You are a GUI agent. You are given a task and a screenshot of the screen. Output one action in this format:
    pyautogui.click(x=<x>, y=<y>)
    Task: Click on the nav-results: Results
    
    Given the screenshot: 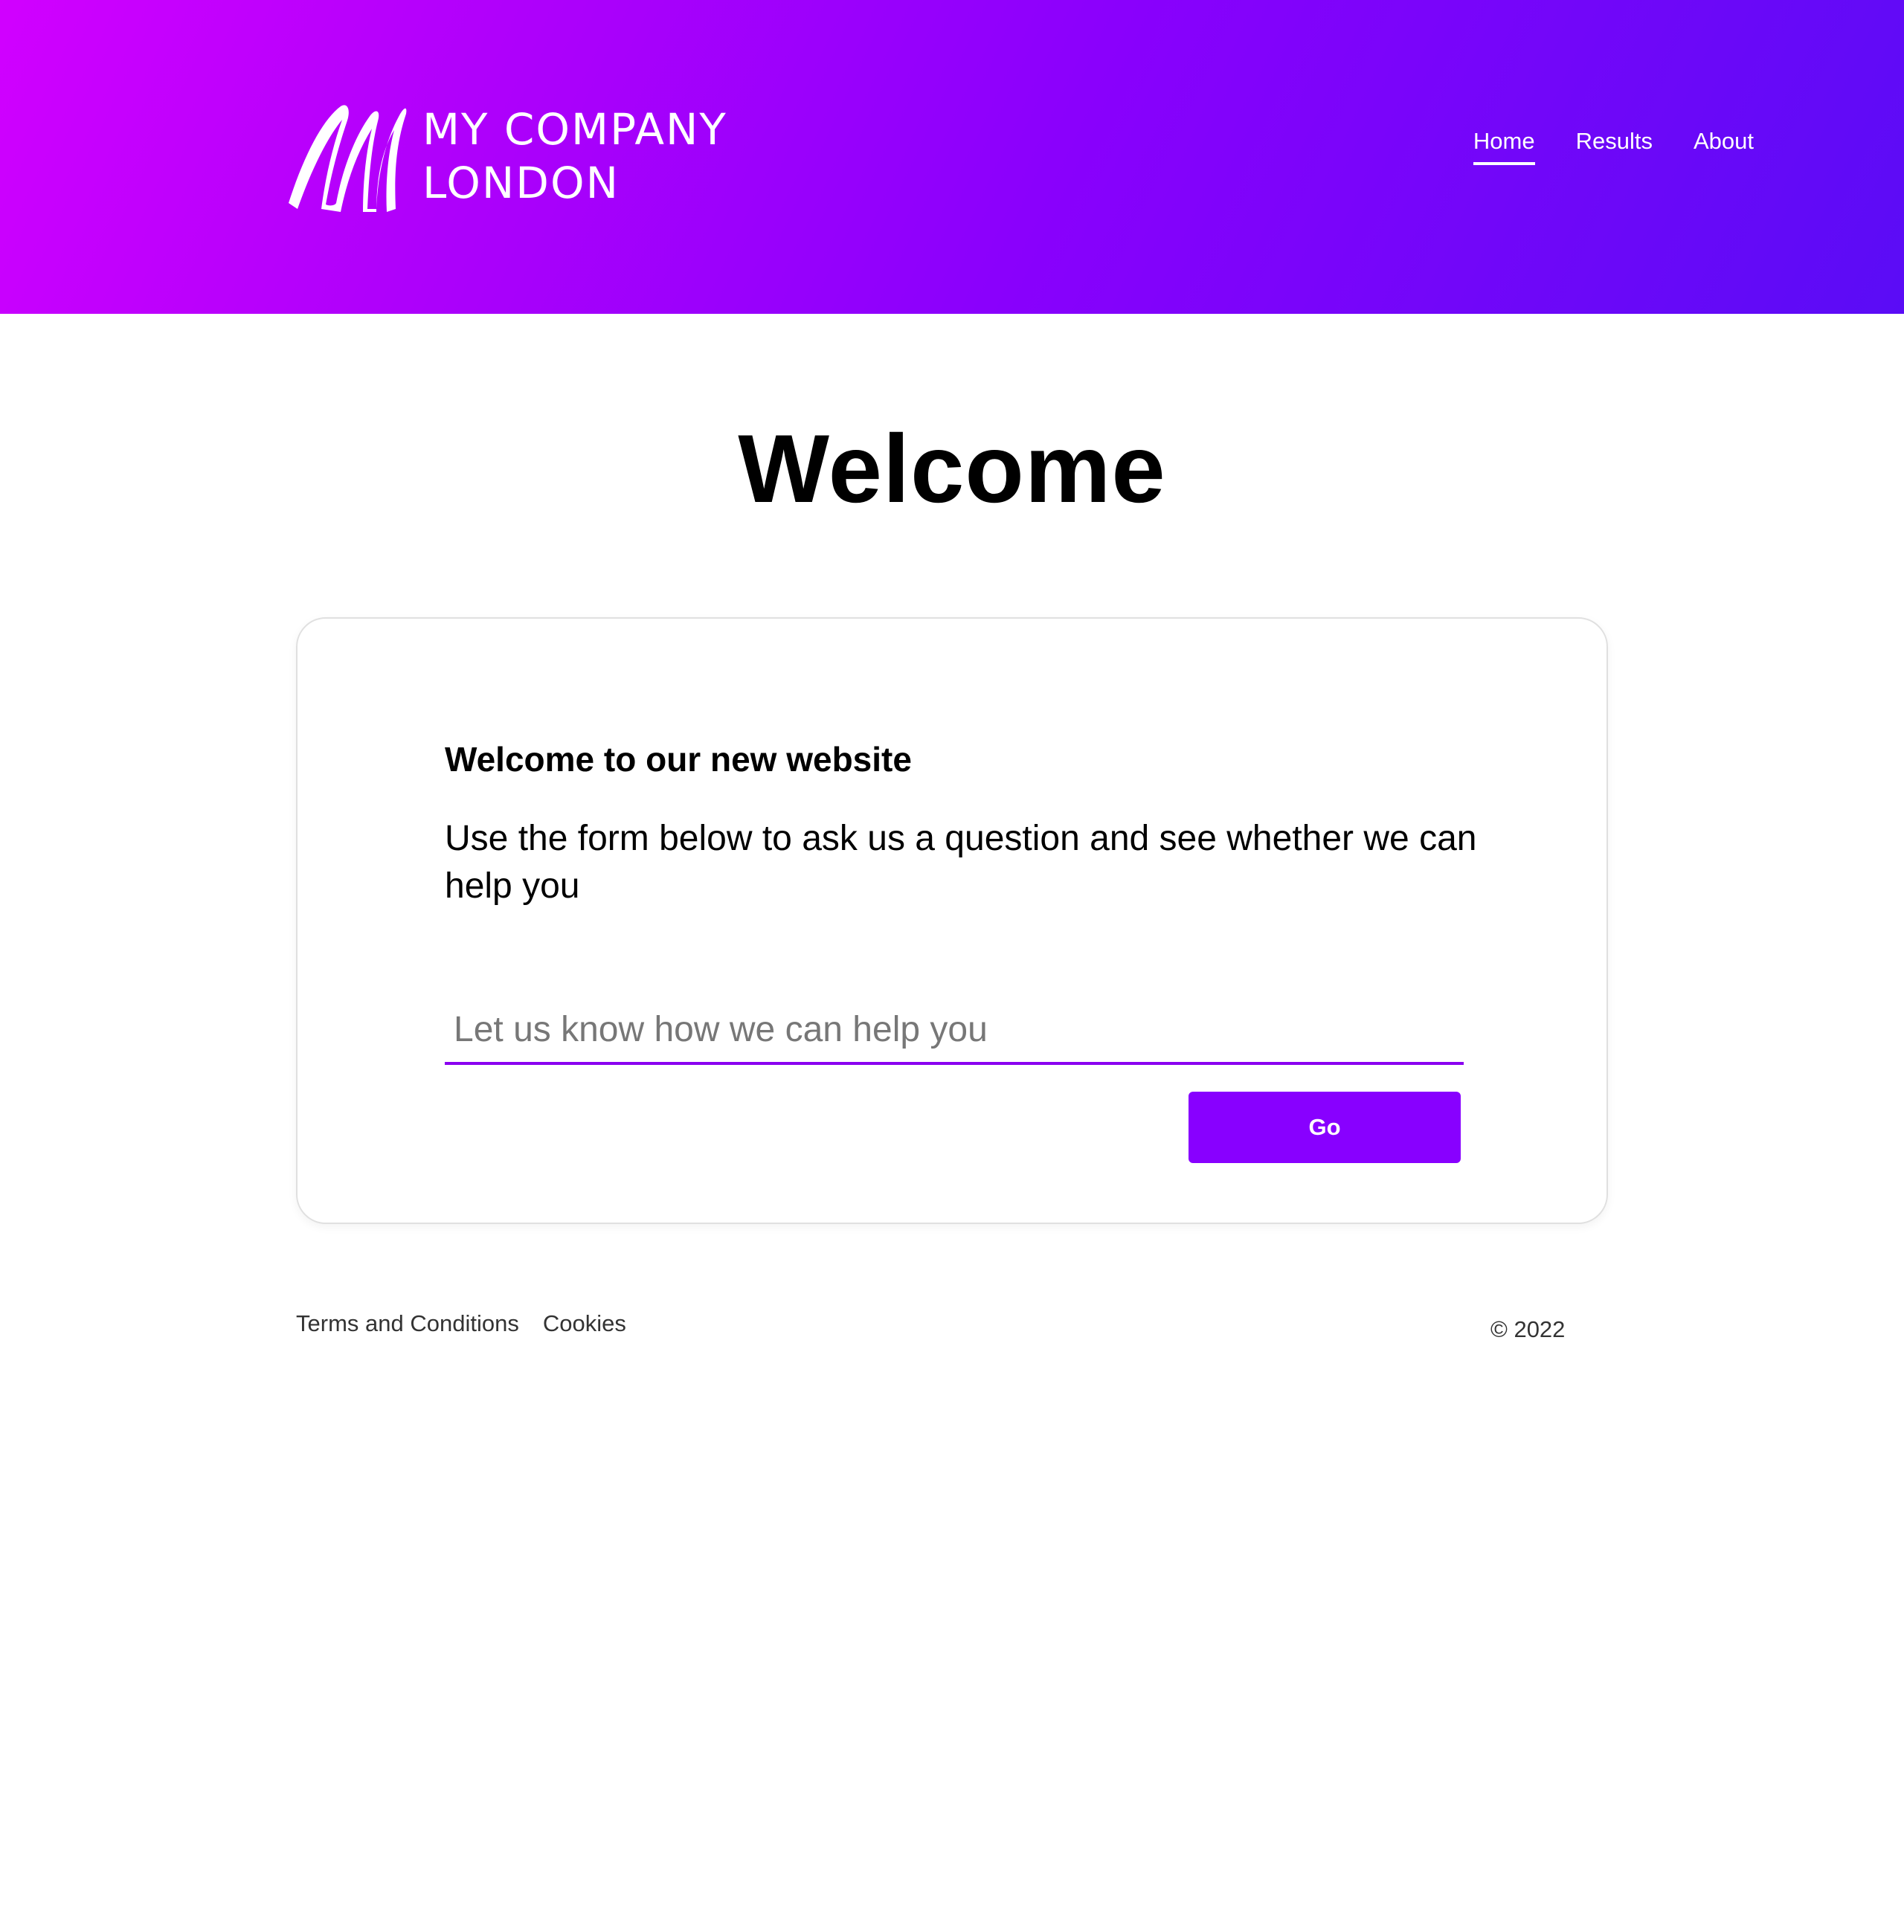 What is the action you would take?
    pyautogui.click(x=1614, y=146)
    